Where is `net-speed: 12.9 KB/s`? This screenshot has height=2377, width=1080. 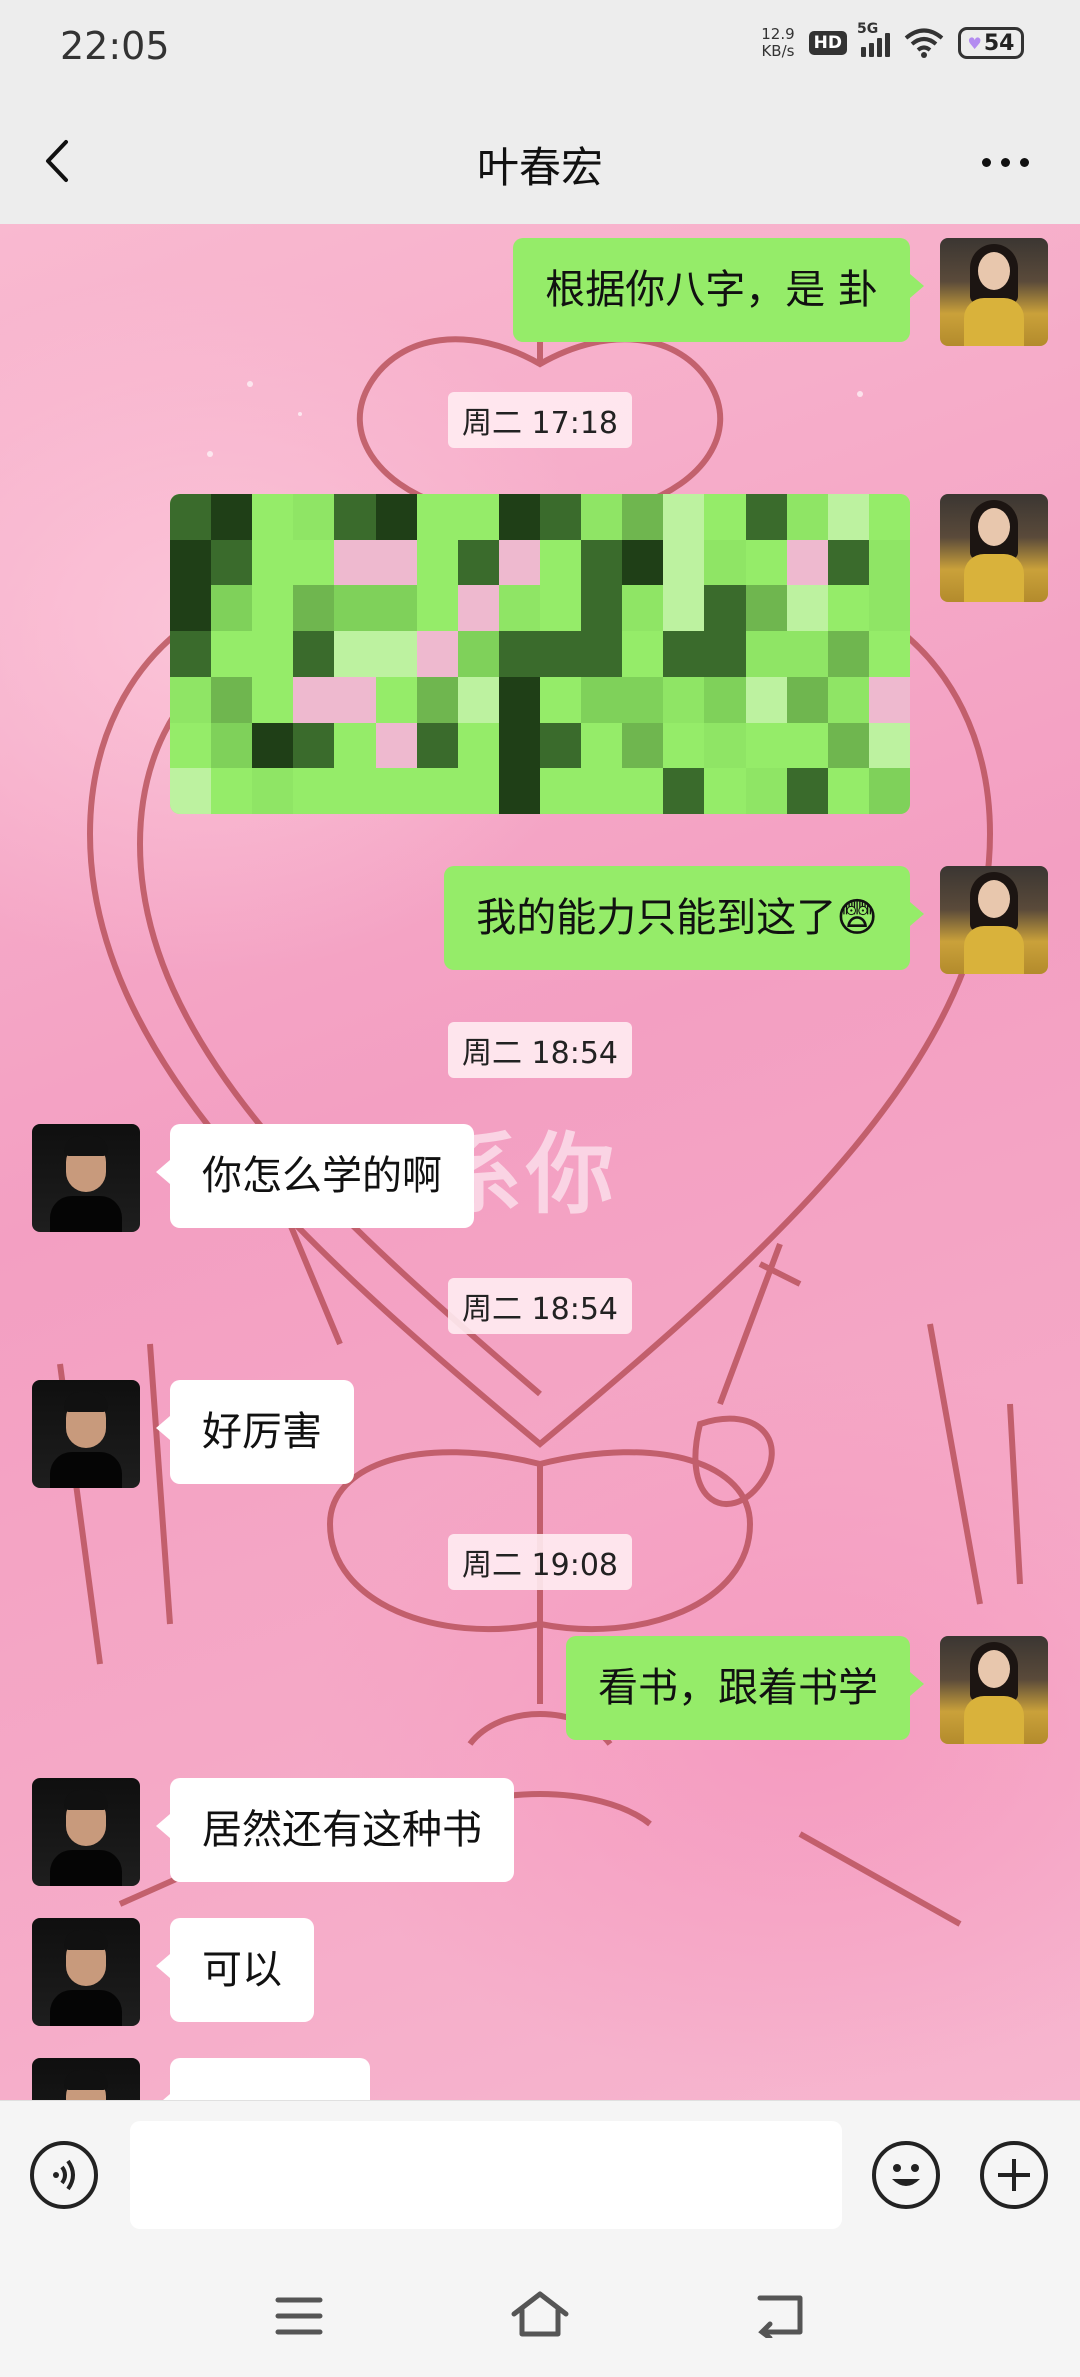 net-speed: 12.9 KB/s is located at coordinates (777, 43).